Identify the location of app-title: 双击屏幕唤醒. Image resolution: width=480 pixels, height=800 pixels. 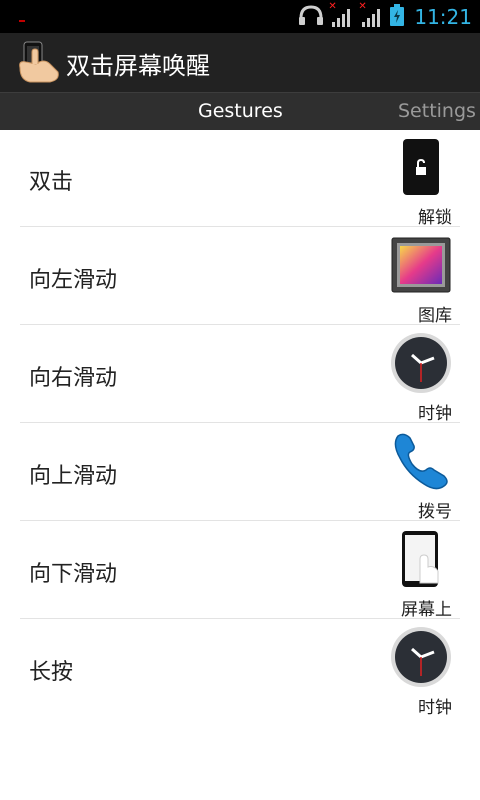
(138, 66).